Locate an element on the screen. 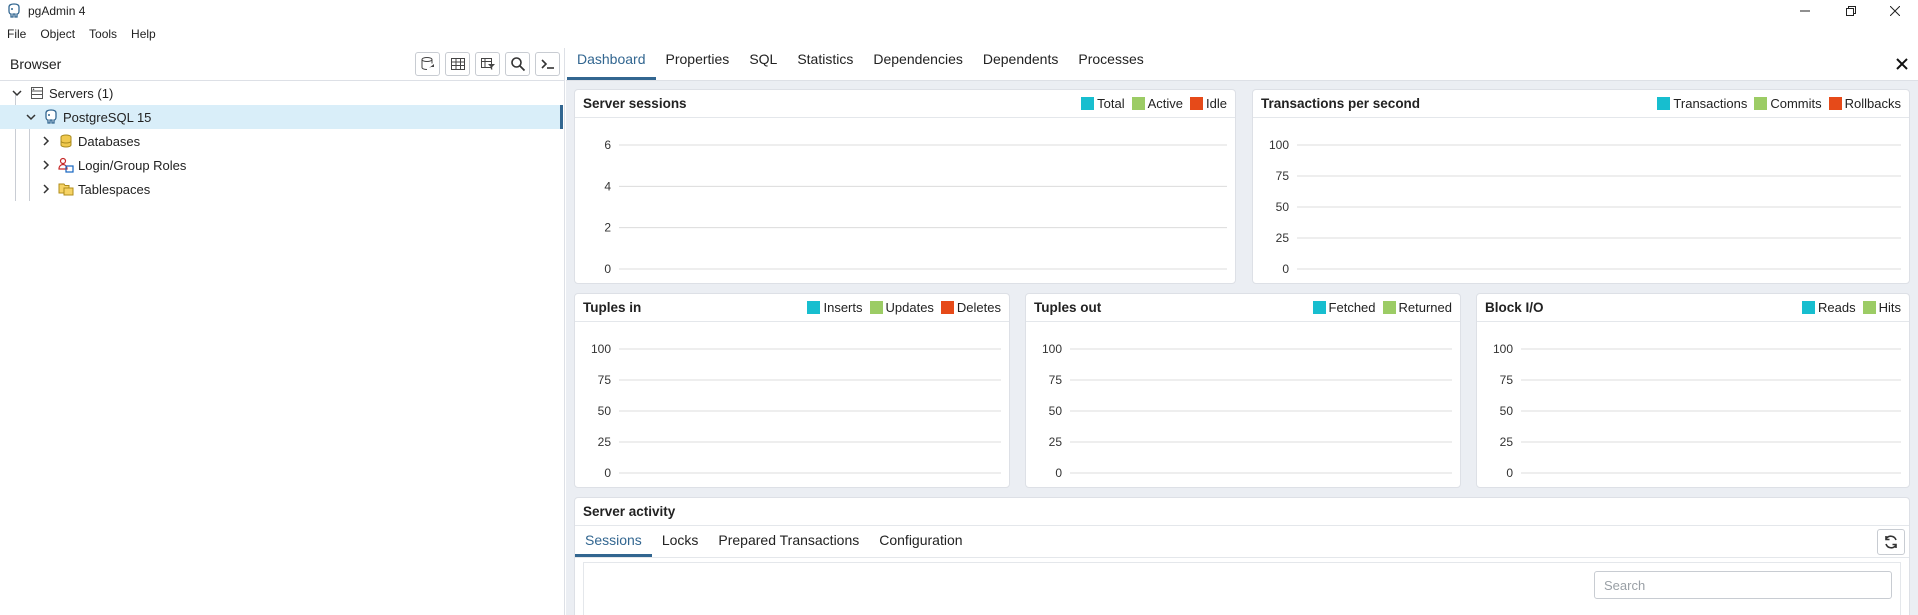 This screenshot has width=1918, height=615. tree-item-login-group-roles: Login/Group Roles is located at coordinates (281, 165).